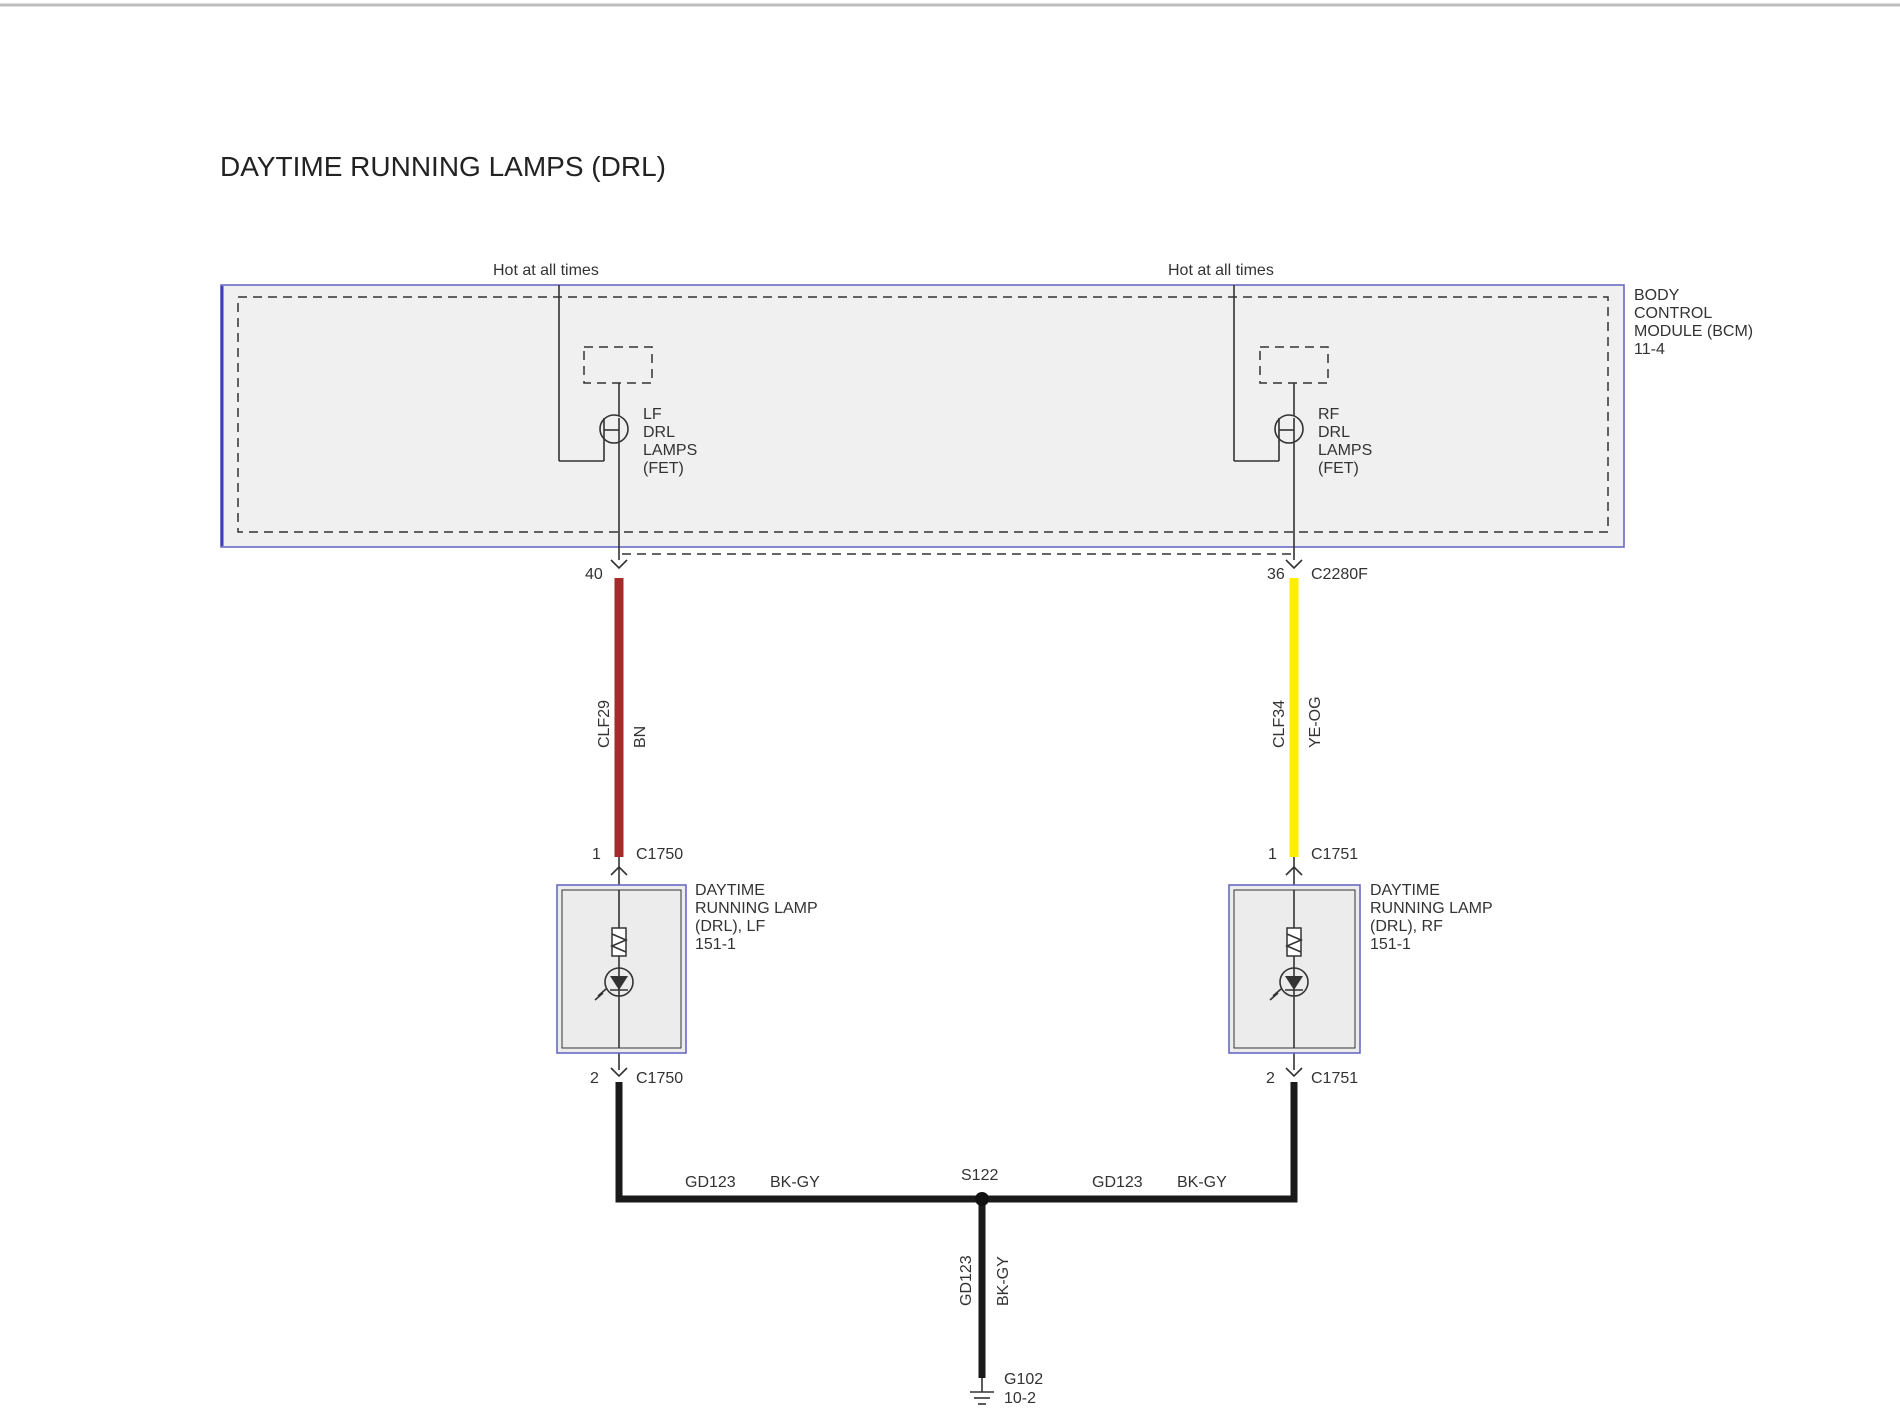 This screenshot has width=1900, height=1425. Describe the element at coordinates (1345, 450) in the screenshot. I see `rf-fet-label-line-3: LAMPS` at that location.